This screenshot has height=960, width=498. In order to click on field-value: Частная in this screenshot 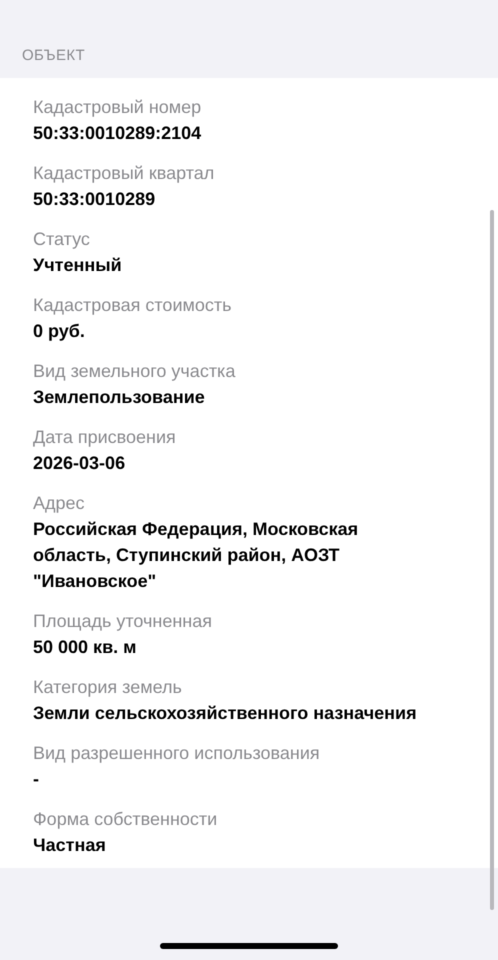, I will do `click(69, 845)`.